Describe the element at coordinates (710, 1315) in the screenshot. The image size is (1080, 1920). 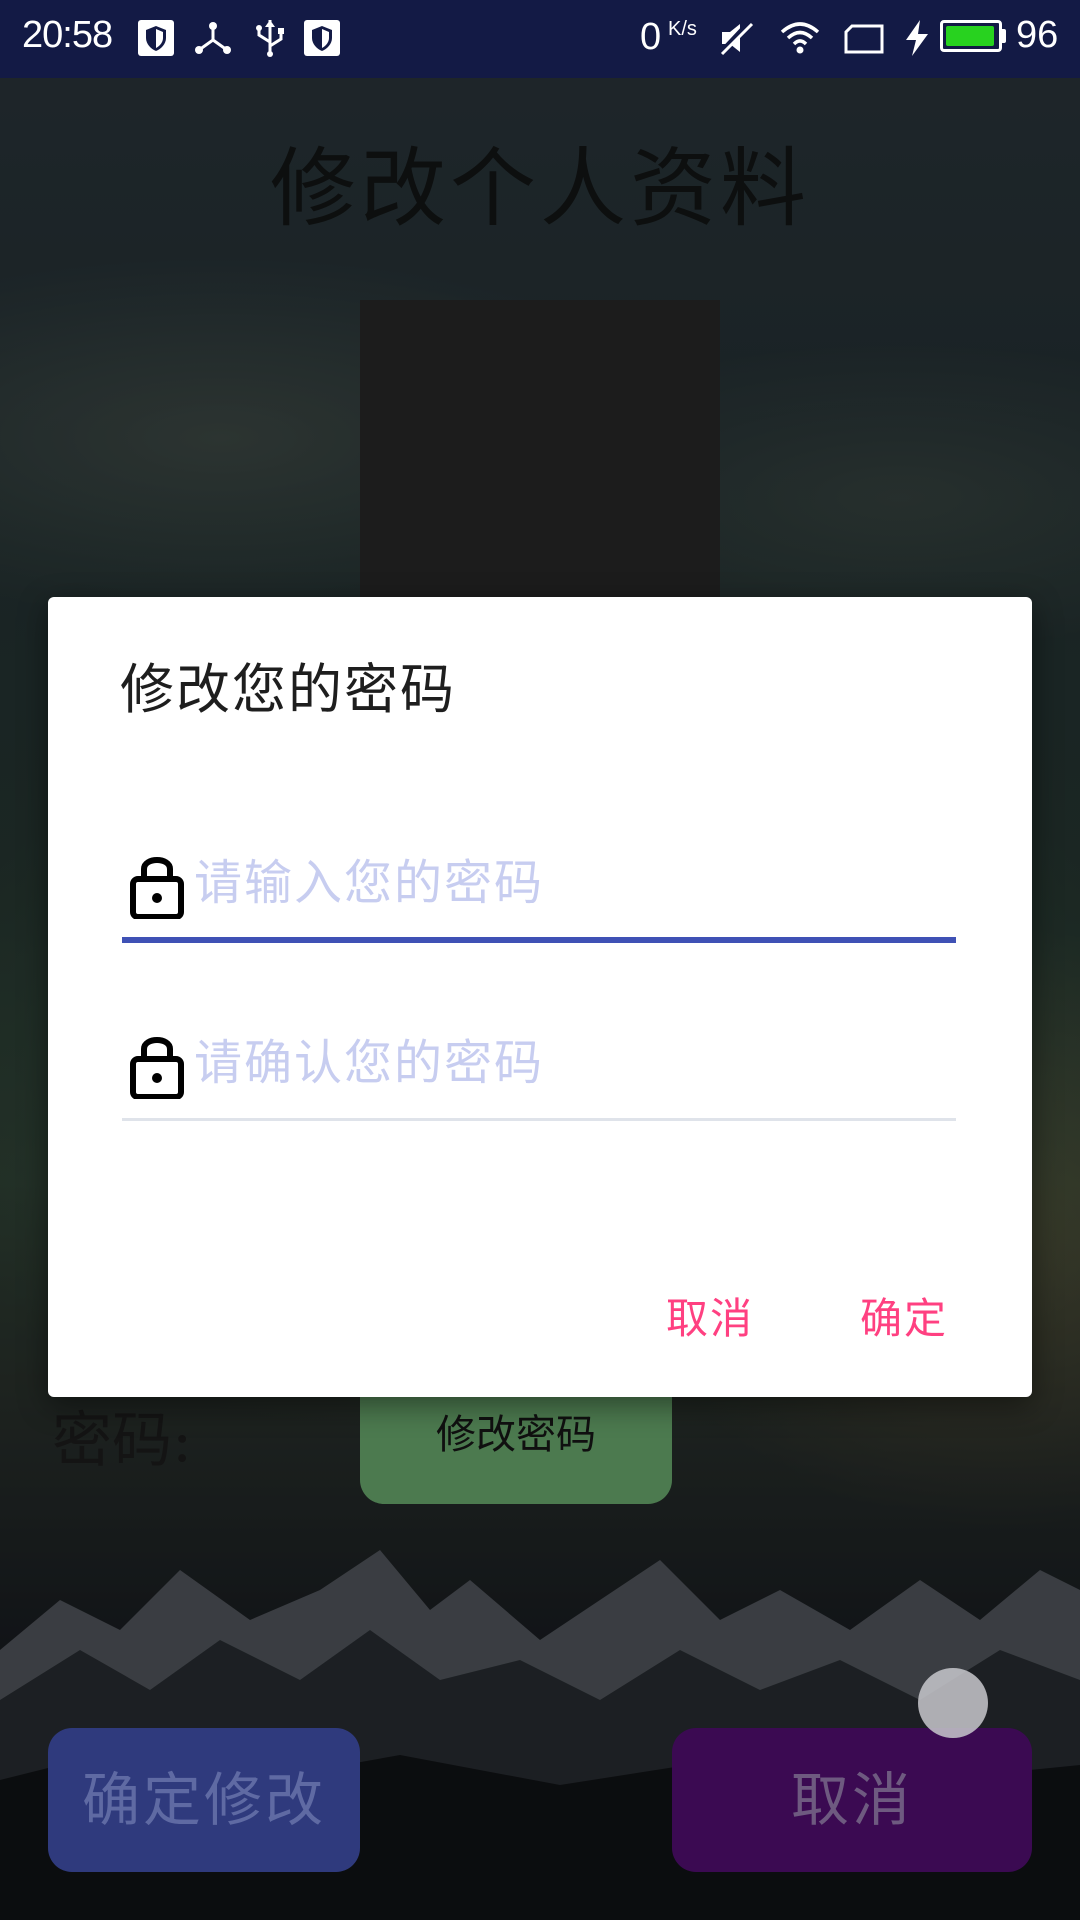
I see `dialog-cancel-button: 取消` at that location.